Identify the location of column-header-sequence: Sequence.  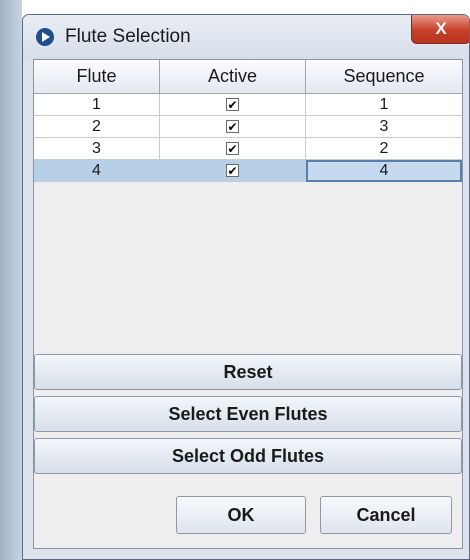
(384, 77).